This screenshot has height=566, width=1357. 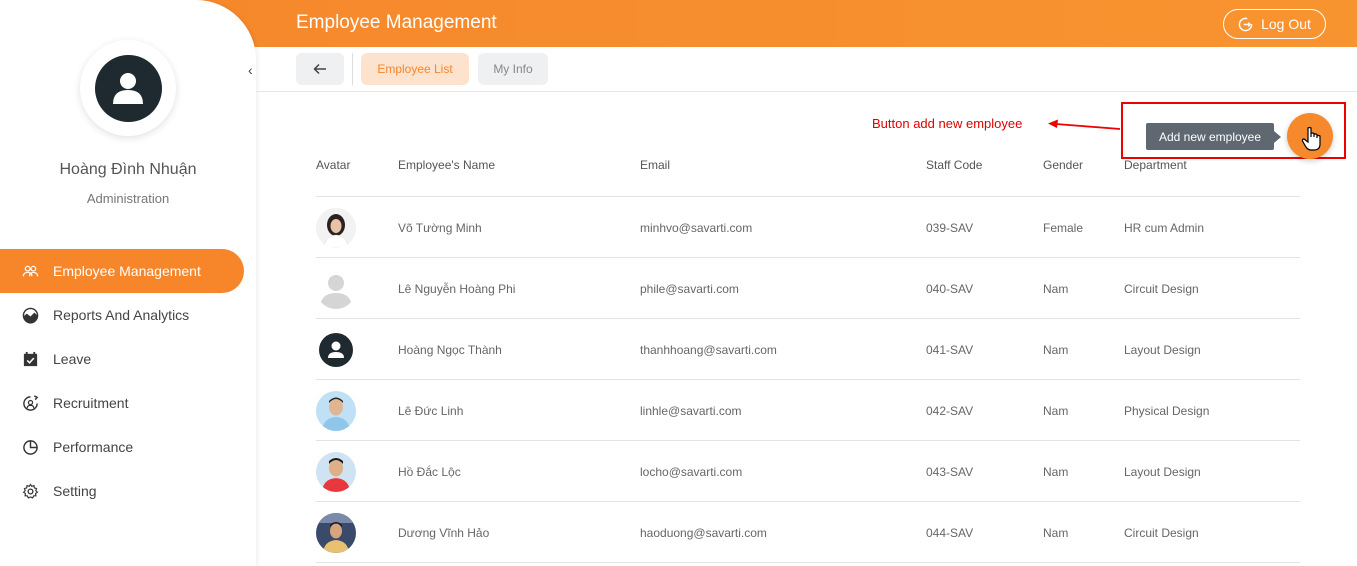 I want to click on employee-staff-code: 039-SAV, so click(x=950, y=228).